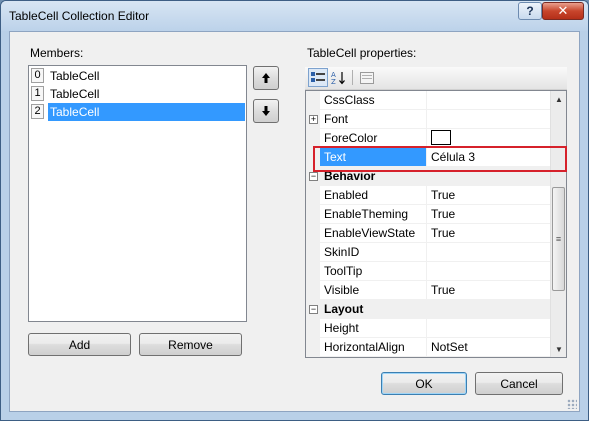 The width and height of the screenshot is (589, 421). Describe the element at coordinates (350, 176) in the screenshot. I see `category-name: Behavior` at that location.